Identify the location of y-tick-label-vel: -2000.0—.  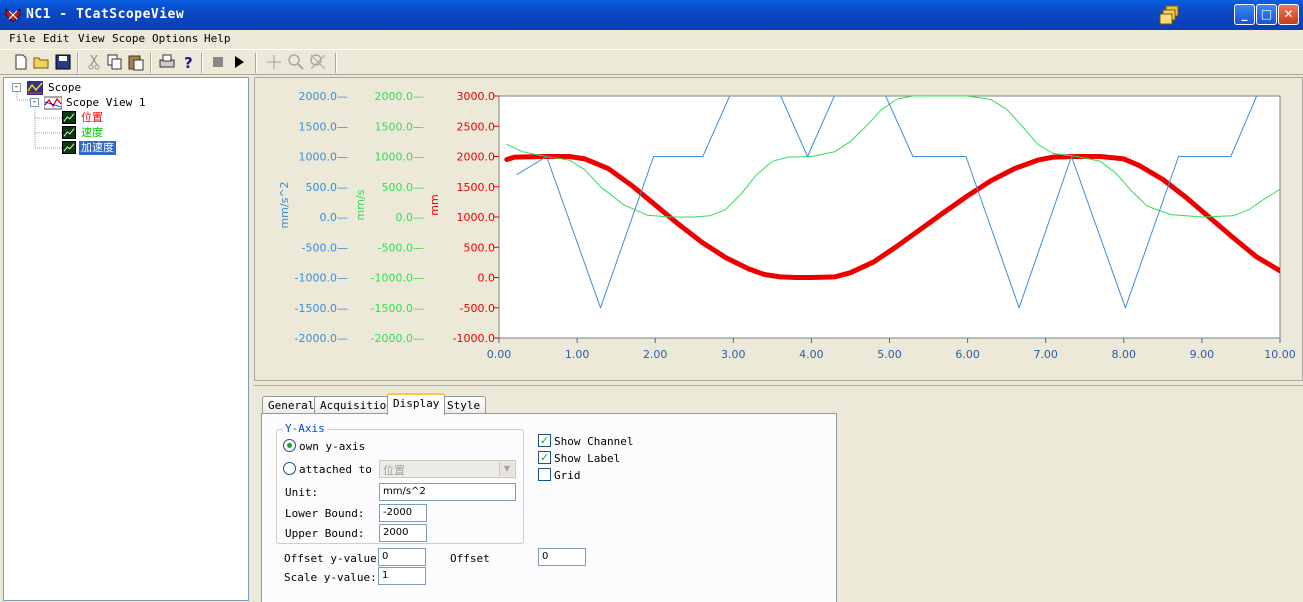
(397, 338).